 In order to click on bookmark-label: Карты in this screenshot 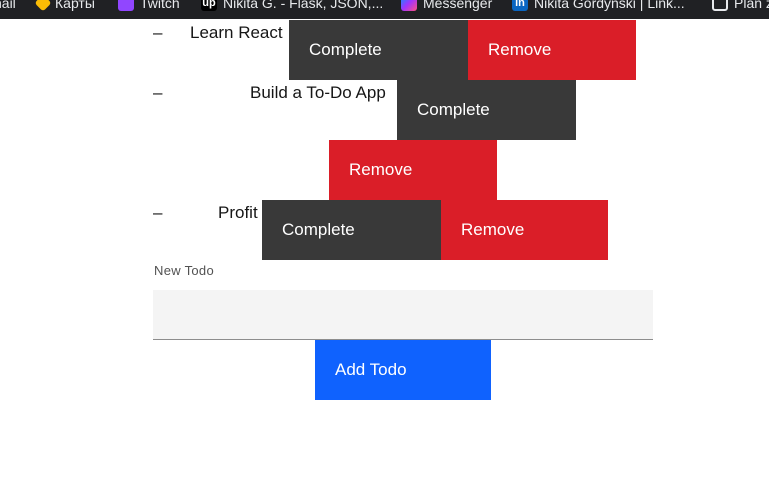, I will do `click(75, 5)`.